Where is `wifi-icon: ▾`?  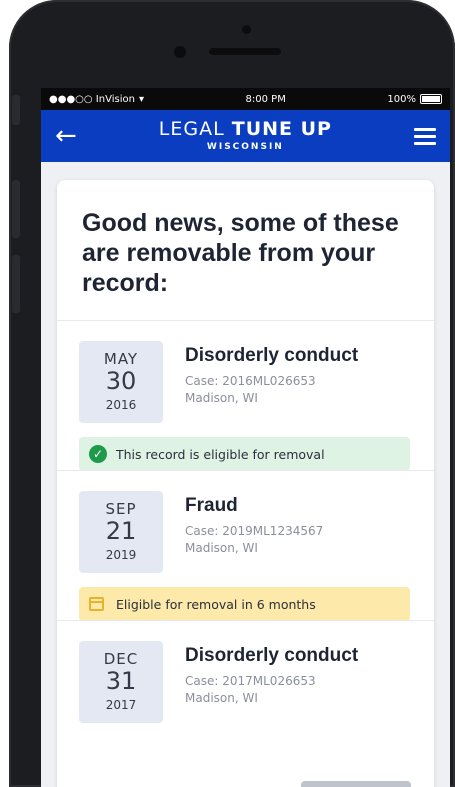
wifi-icon: ▾ is located at coordinates (141, 99).